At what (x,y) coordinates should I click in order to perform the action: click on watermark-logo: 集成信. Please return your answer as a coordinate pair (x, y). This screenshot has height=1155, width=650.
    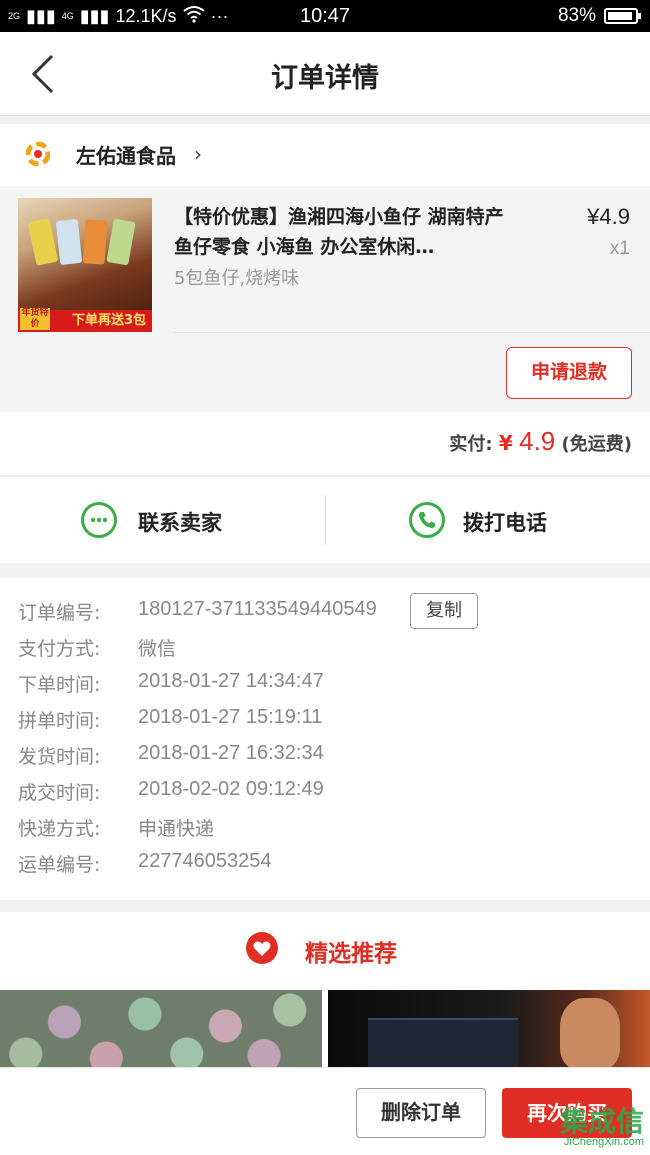
    Looking at the image, I should click on (601, 1121).